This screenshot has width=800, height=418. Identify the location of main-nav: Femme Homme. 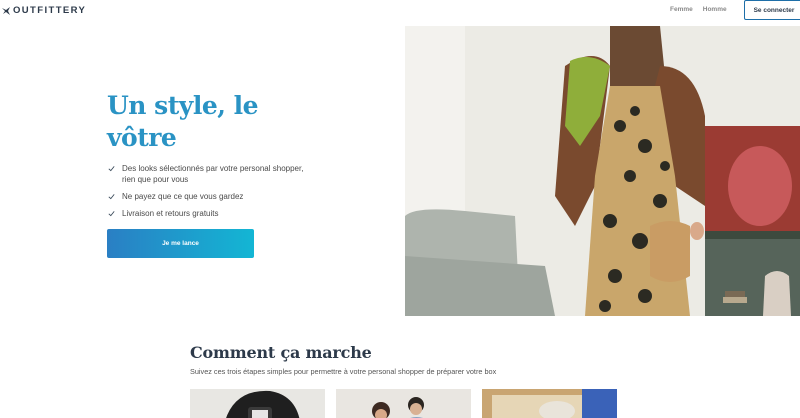
(698, 9).